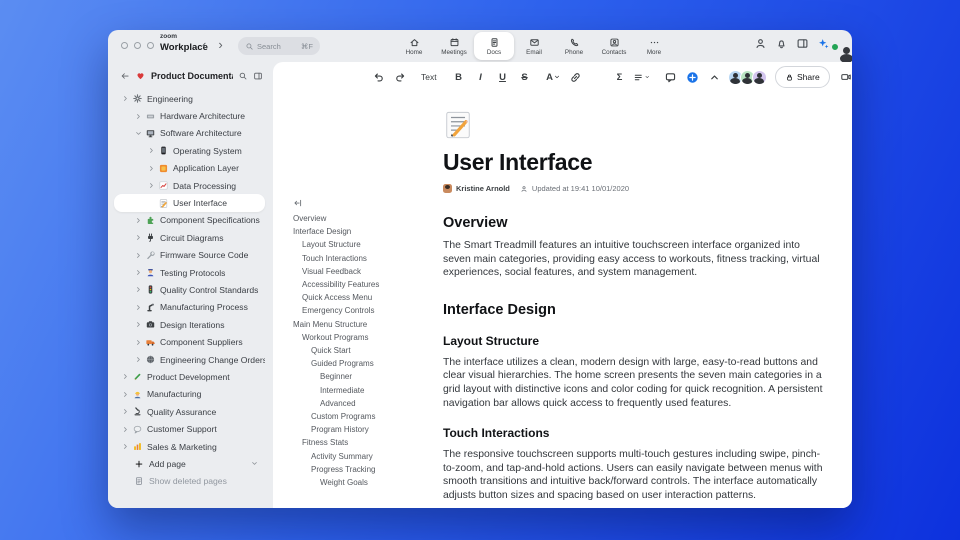 The width and height of the screenshot is (960, 540). Describe the element at coordinates (365, 469) in the screenshot. I see `outline-item-progress-tracking: Progress Tracking` at that location.